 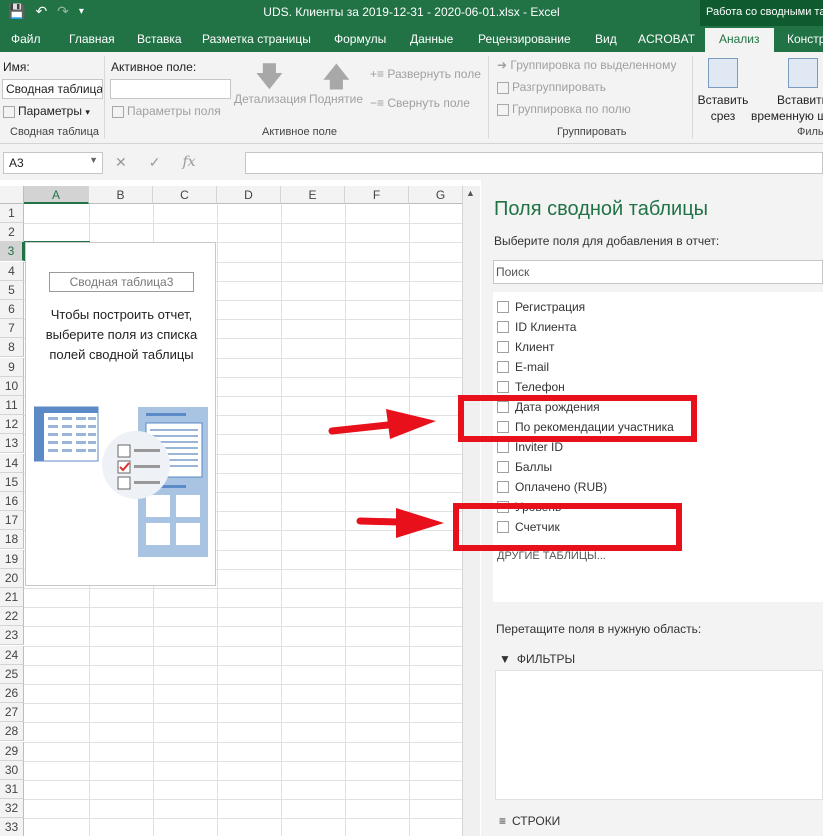 What do you see at coordinates (12, 636) in the screenshot?
I see `row-header: 23` at bounding box center [12, 636].